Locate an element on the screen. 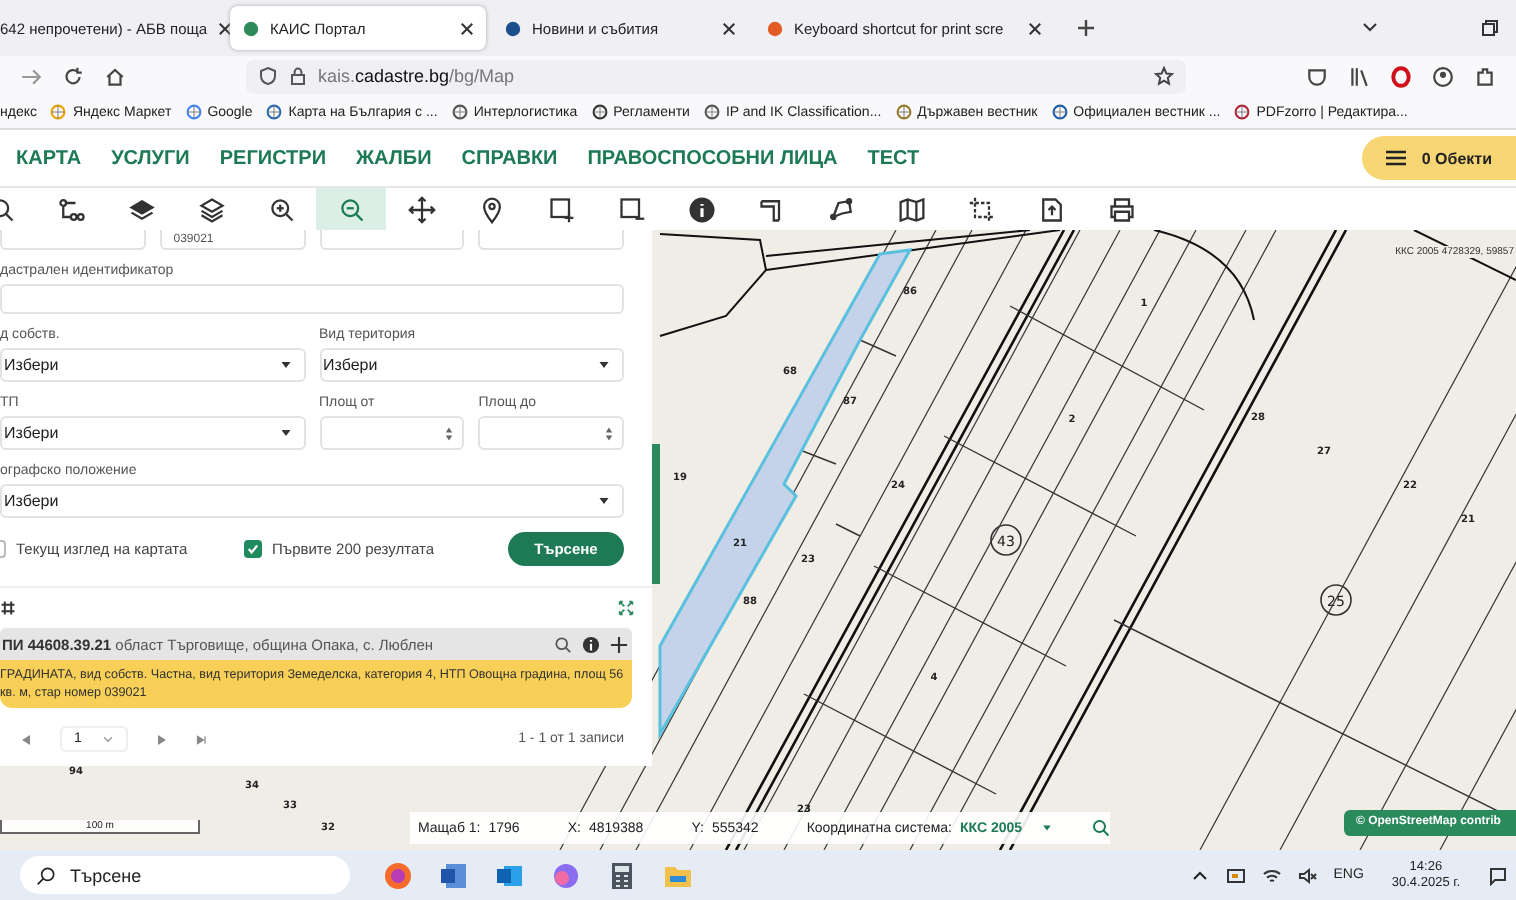 The width and height of the screenshot is (1516, 900). corner-icon is located at coordinates (771, 209).